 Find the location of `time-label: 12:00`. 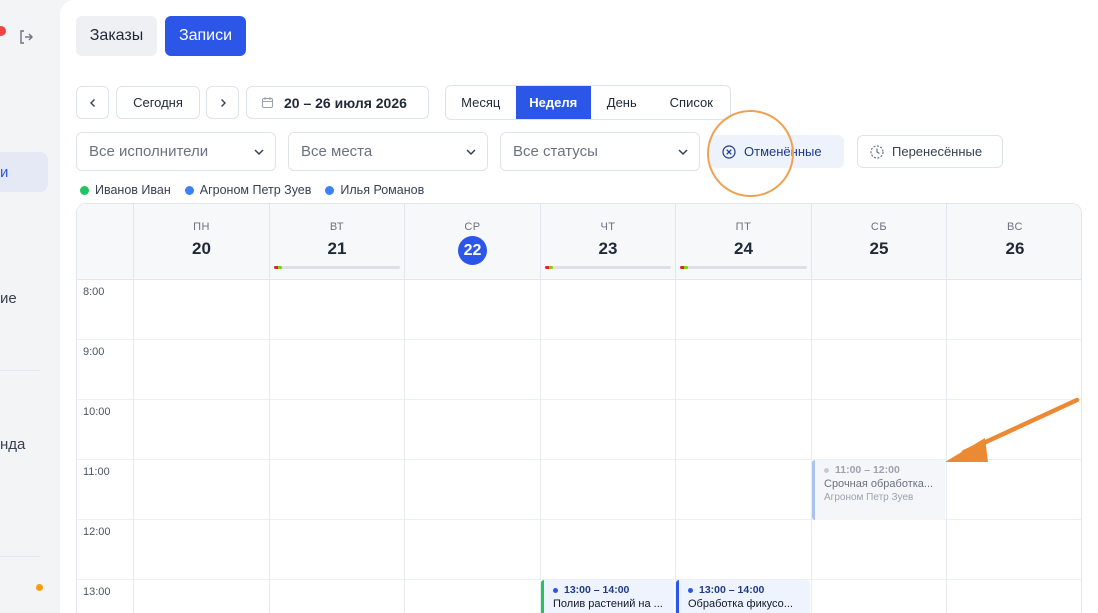

time-label: 12:00 is located at coordinates (97, 532).